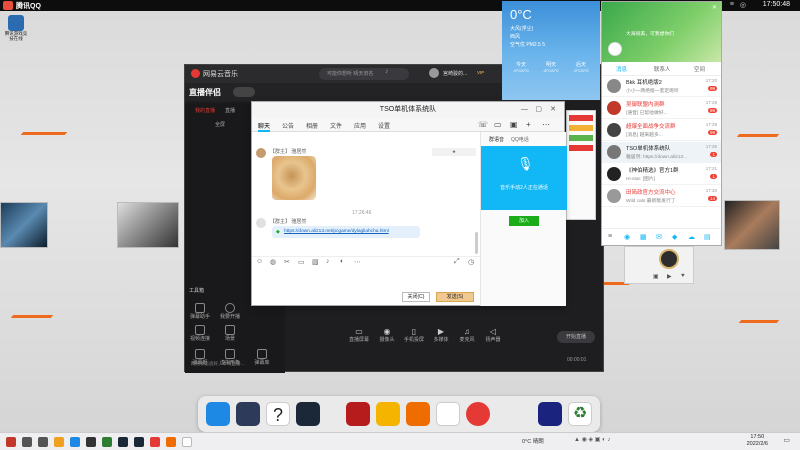 This screenshot has height=450, width=800. Describe the element at coordinates (538, 110) in the screenshot. I see `maximize-icon: ▢` at that location.